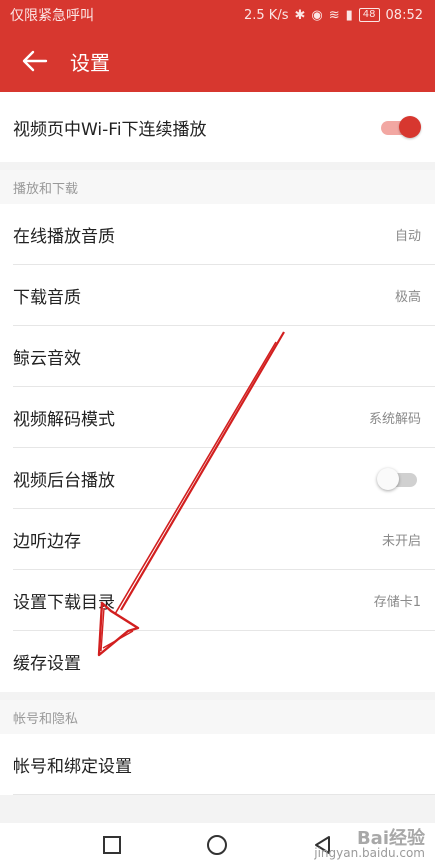 The image size is (435, 866). Describe the element at coordinates (90, 62) in the screenshot. I see `page-title: 设置` at that location.